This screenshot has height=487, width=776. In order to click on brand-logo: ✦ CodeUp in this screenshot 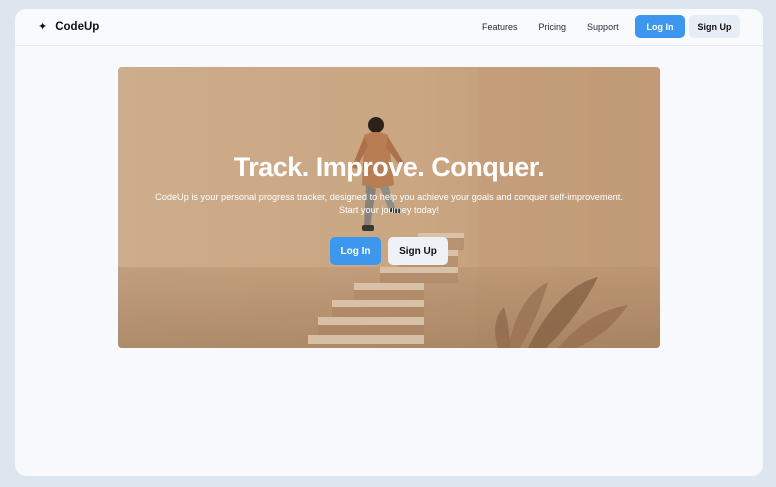, I will do `click(68, 27)`.